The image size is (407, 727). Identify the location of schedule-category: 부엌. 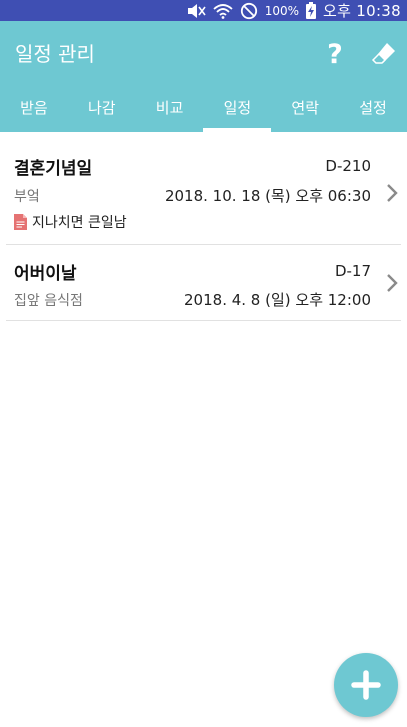
(27, 197).